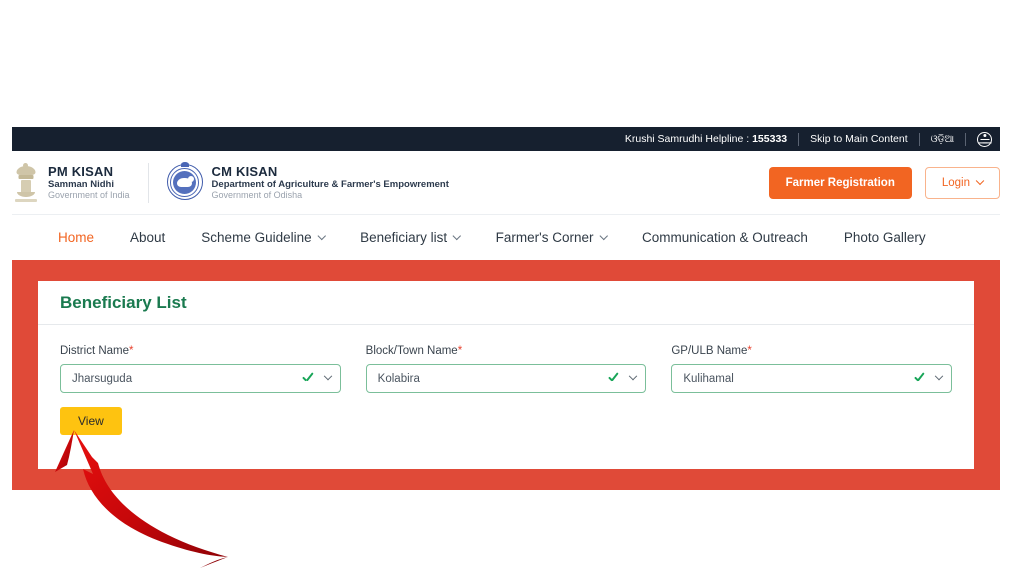  Describe the element at coordinates (102, 378) in the screenshot. I see `select-value: Jharsuguda` at that location.